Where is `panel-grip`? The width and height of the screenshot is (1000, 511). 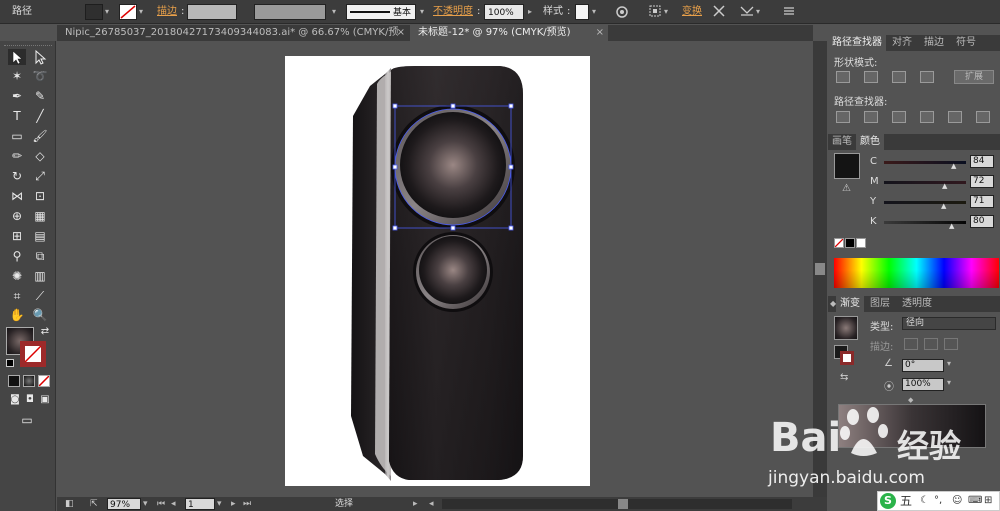
panel-grip is located at coordinates (28, 46).